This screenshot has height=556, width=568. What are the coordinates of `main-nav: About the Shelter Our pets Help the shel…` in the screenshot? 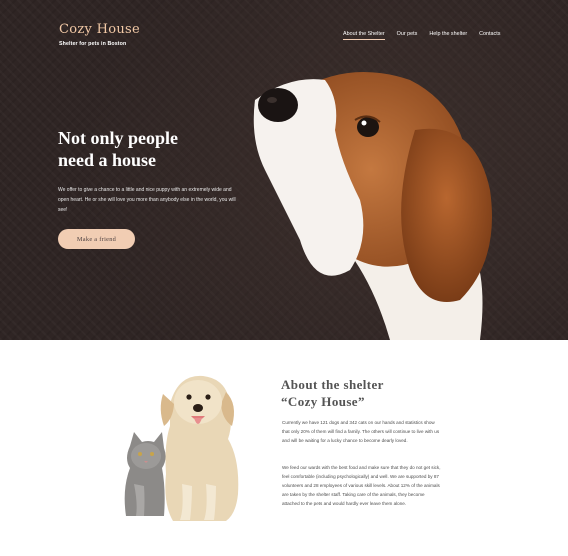 It's located at (421, 35).